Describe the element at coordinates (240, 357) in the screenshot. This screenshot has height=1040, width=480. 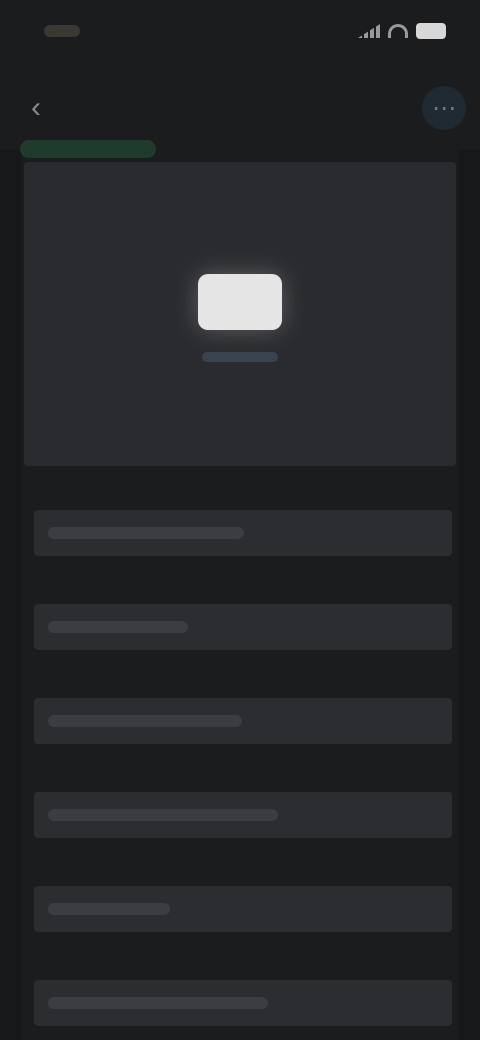
I see `preview-caption` at that location.